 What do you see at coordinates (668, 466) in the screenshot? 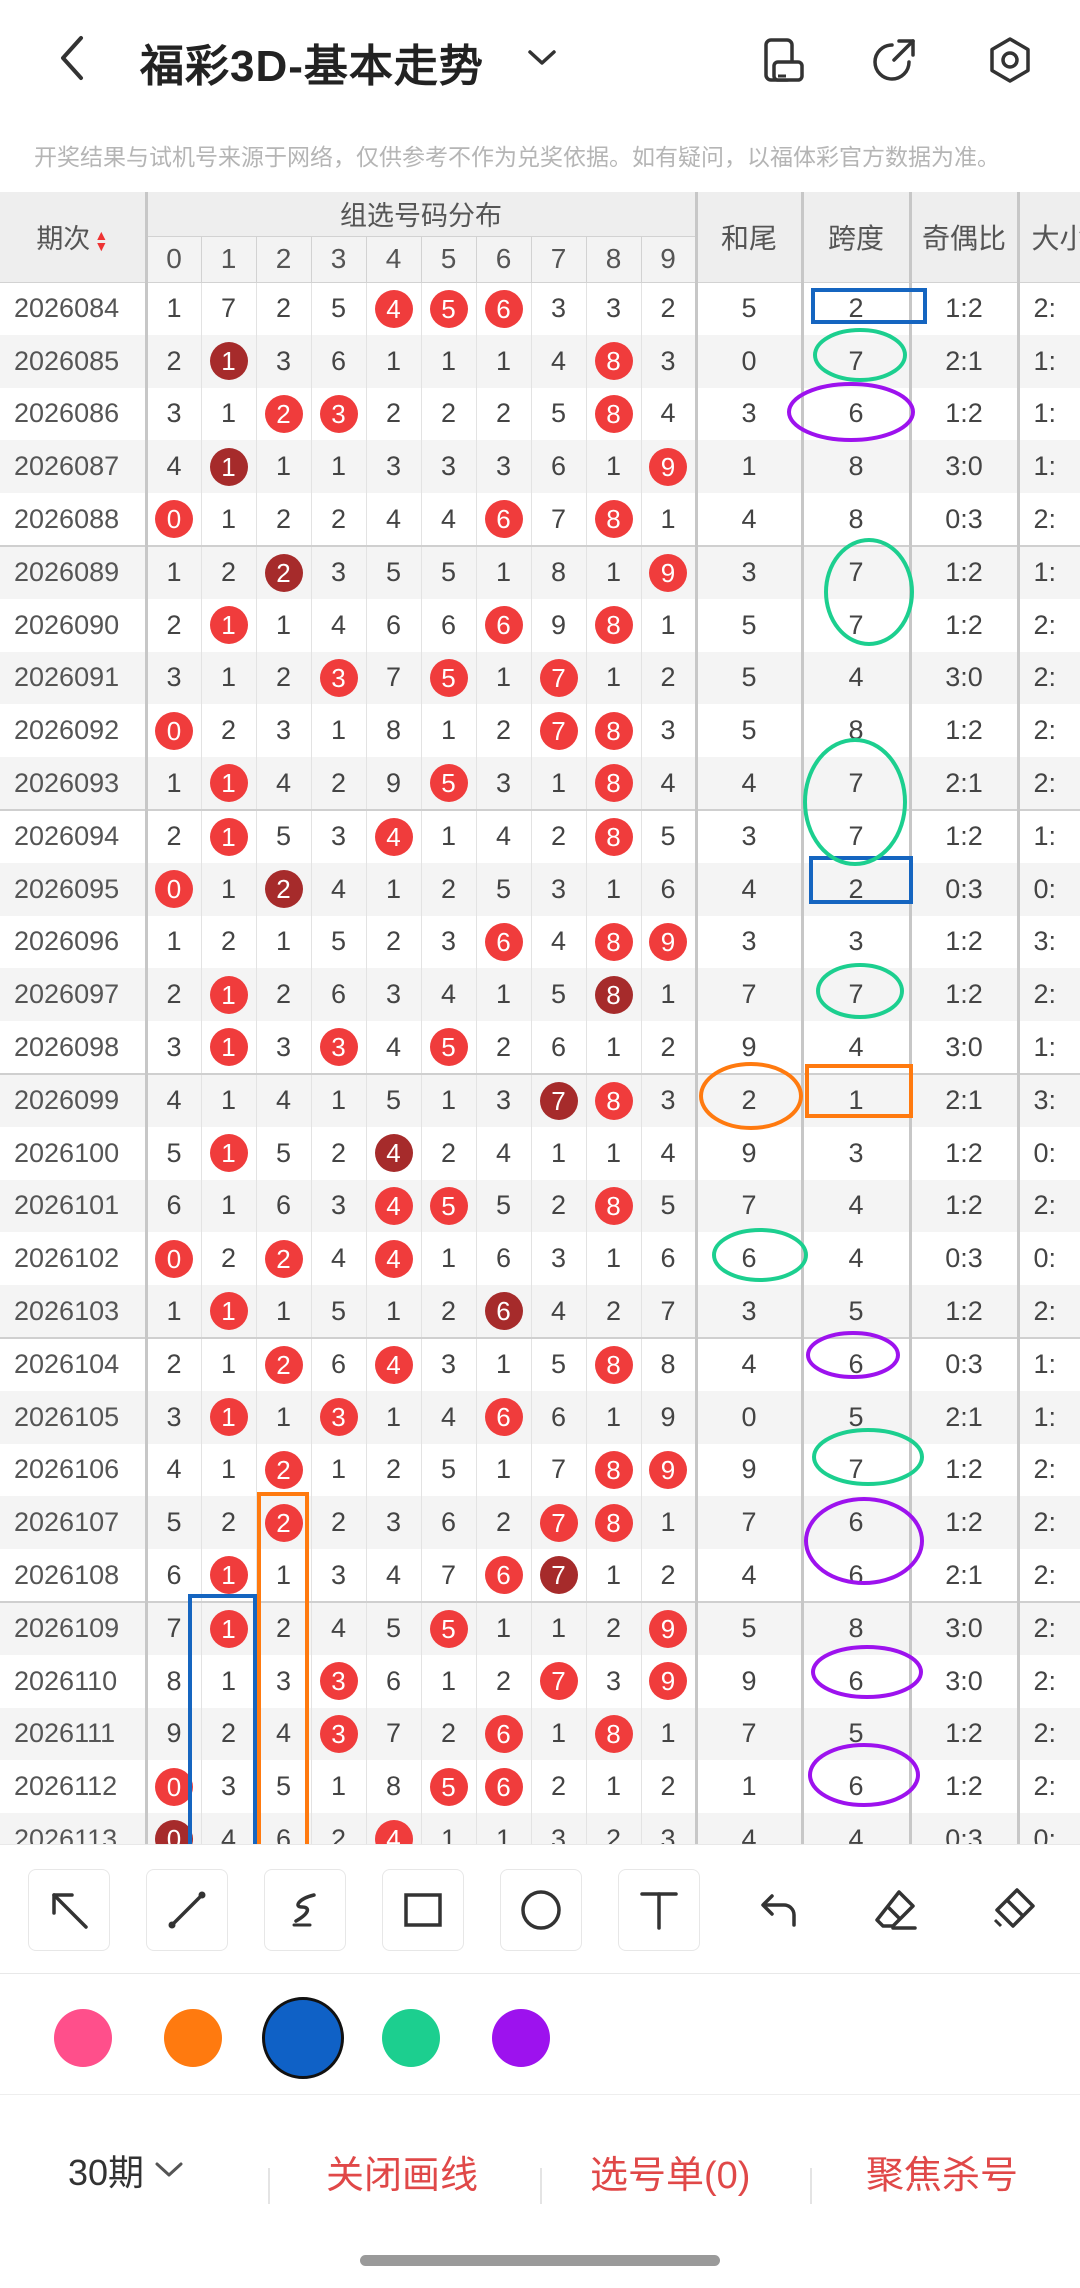
I see `winning-number-ball: 9` at bounding box center [668, 466].